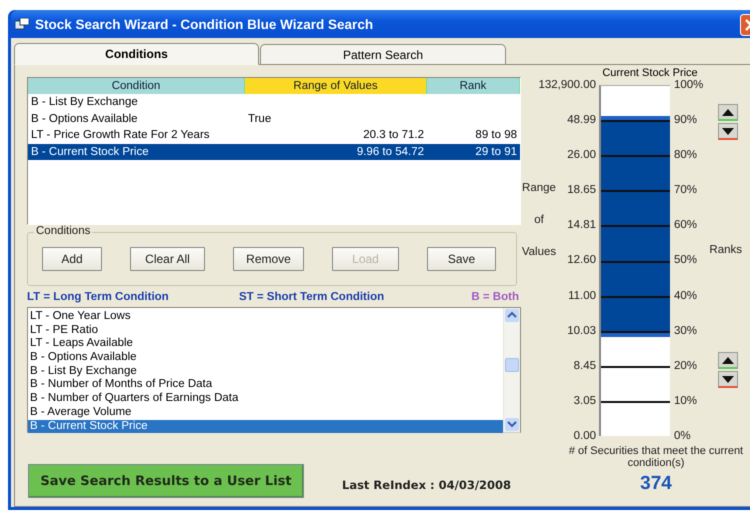 The image size is (750, 515). What do you see at coordinates (582, 296) in the screenshot?
I see `value-label: 11.00` at bounding box center [582, 296].